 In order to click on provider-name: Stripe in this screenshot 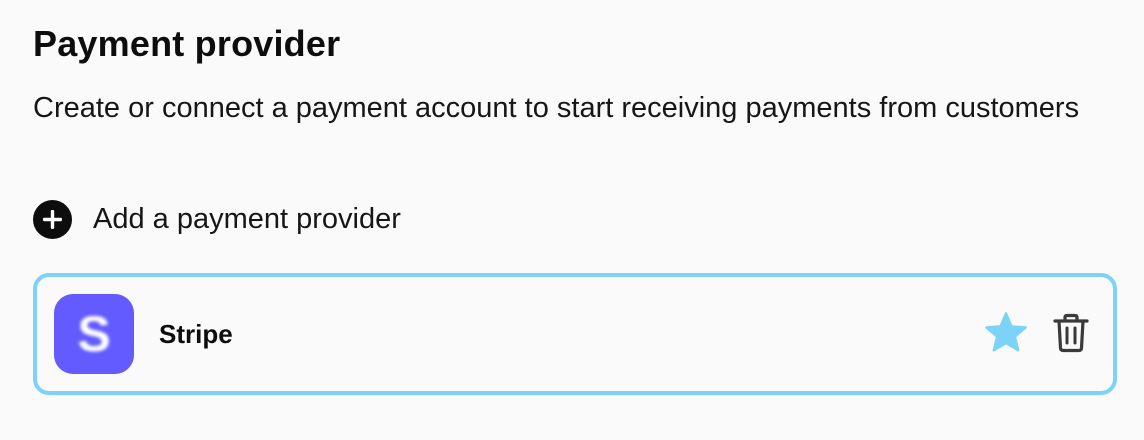, I will do `click(196, 334)`.